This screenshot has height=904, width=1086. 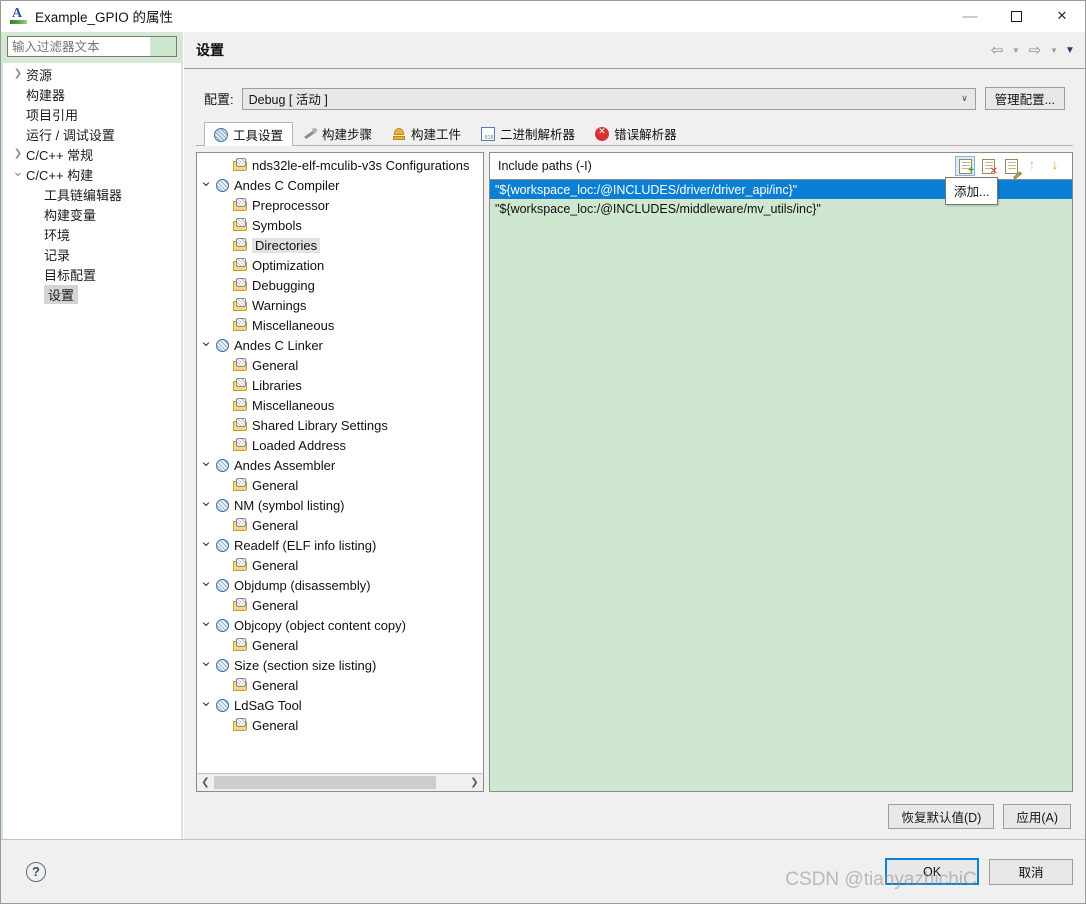 I want to click on sidebar-item-label: 运行 / 调试设置, so click(x=70, y=135).